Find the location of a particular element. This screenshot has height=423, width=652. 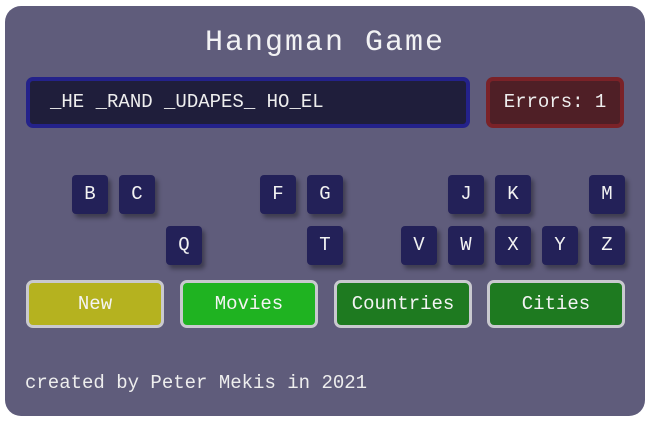

letter-button-k: K is located at coordinates (513, 194).